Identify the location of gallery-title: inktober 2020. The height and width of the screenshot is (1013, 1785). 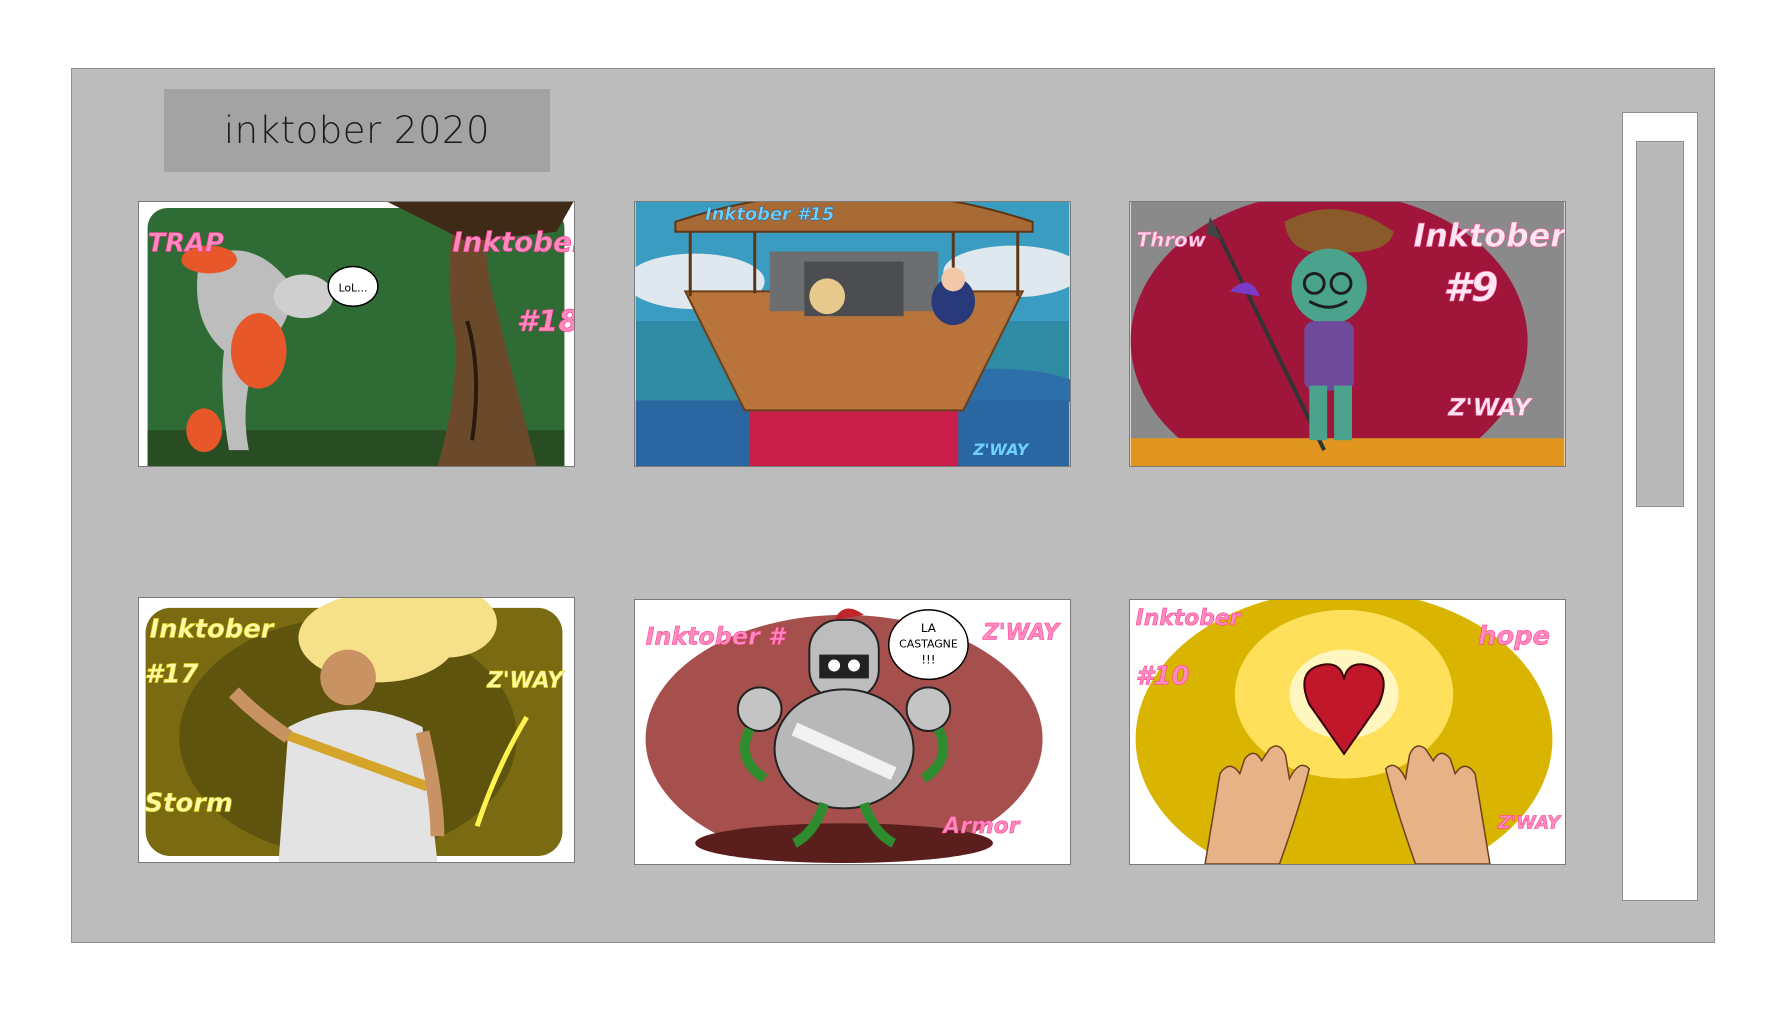
(357, 130).